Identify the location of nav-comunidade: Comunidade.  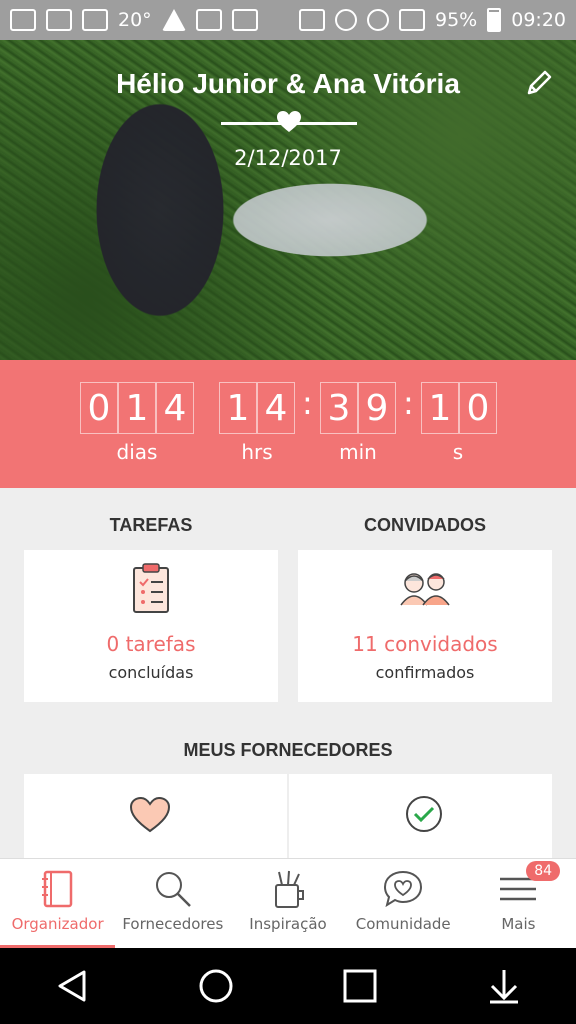
(403, 903).